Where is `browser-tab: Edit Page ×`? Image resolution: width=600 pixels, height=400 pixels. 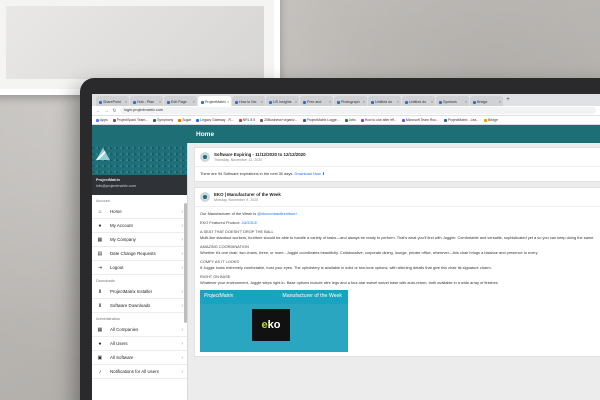 browser-tab: Edit Page × is located at coordinates (180, 101).